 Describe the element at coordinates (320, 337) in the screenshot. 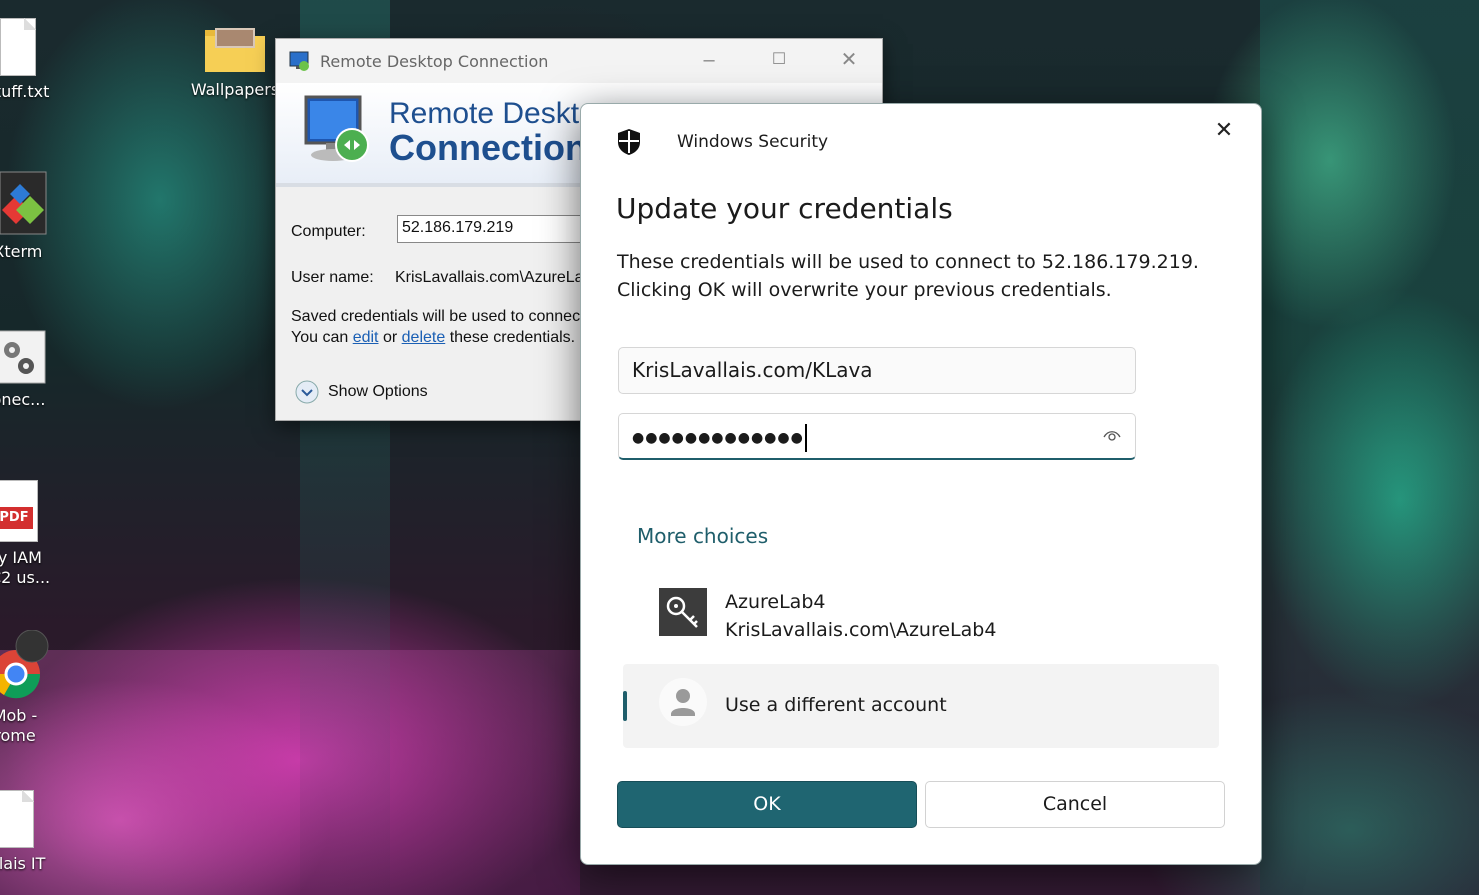

I see `you-can-text: You can` at that location.